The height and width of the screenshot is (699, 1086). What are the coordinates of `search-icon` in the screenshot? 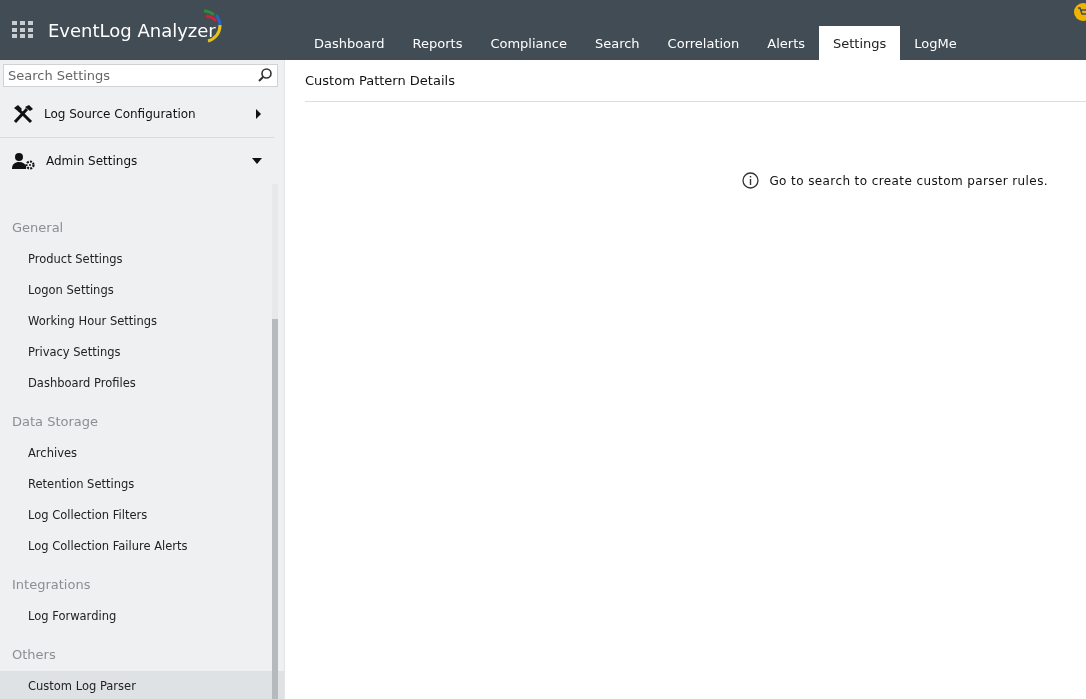 It's located at (265, 75).